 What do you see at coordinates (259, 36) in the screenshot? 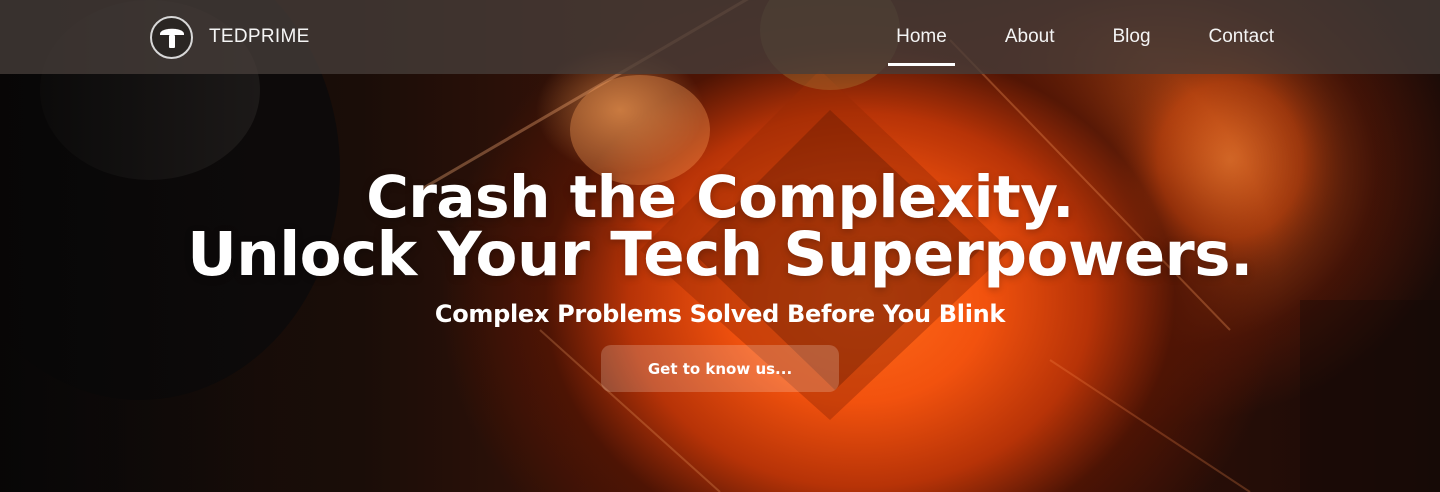
I see `brand-name: TEDPRIME` at bounding box center [259, 36].